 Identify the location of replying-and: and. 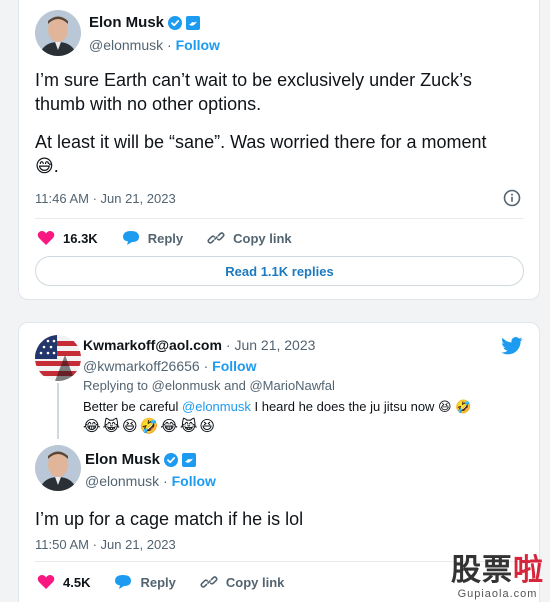
(235, 385).